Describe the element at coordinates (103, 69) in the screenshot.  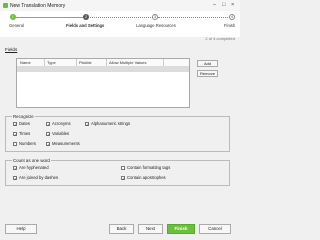
I see `table-row` at that location.